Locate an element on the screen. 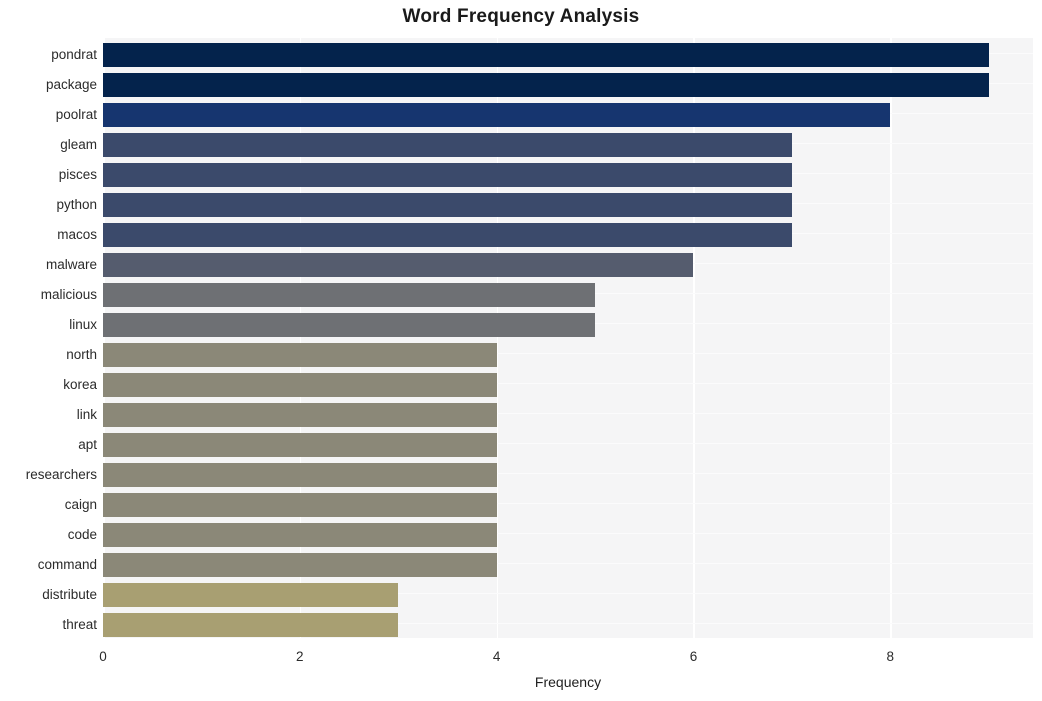 The image size is (1042, 701). y-tick-label: command is located at coordinates (67, 564).